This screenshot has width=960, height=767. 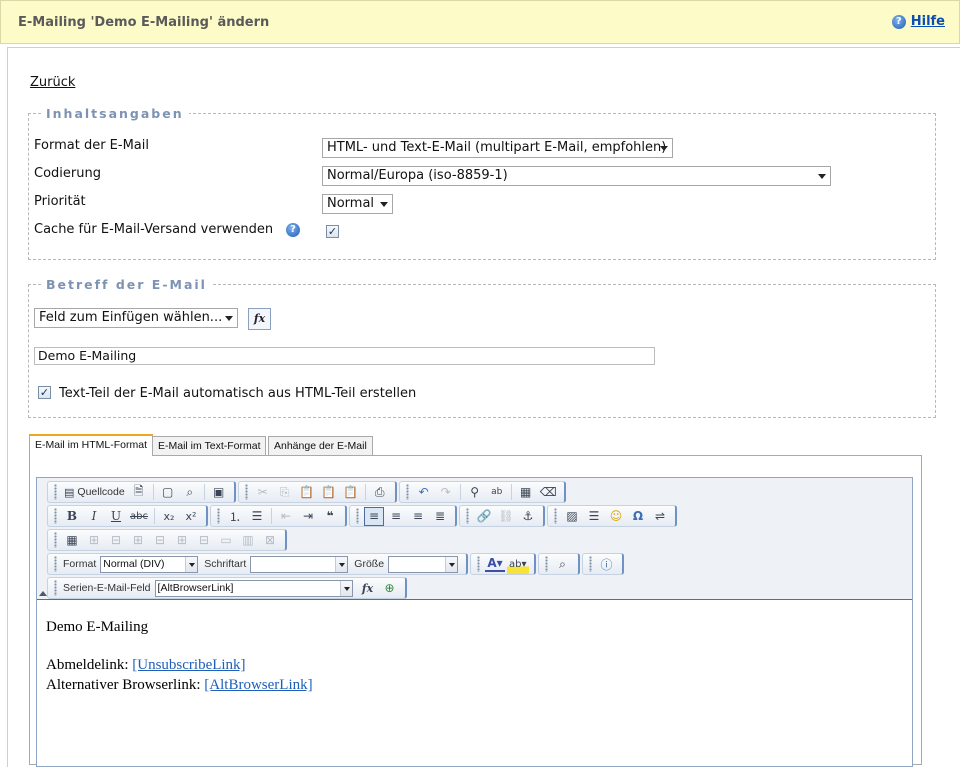 I want to click on unsubscribe-link: [UnsubscribeLink], so click(x=188, y=665).